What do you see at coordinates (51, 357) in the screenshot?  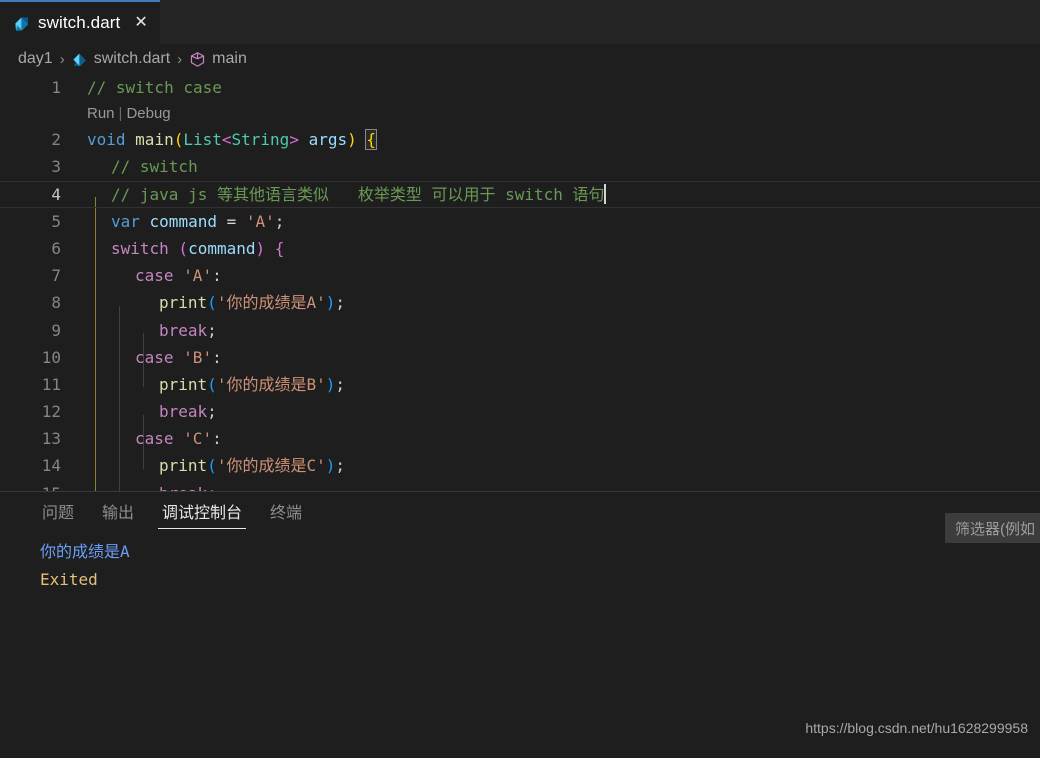 I see `line-number: 10` at bounding box center [51, 357].